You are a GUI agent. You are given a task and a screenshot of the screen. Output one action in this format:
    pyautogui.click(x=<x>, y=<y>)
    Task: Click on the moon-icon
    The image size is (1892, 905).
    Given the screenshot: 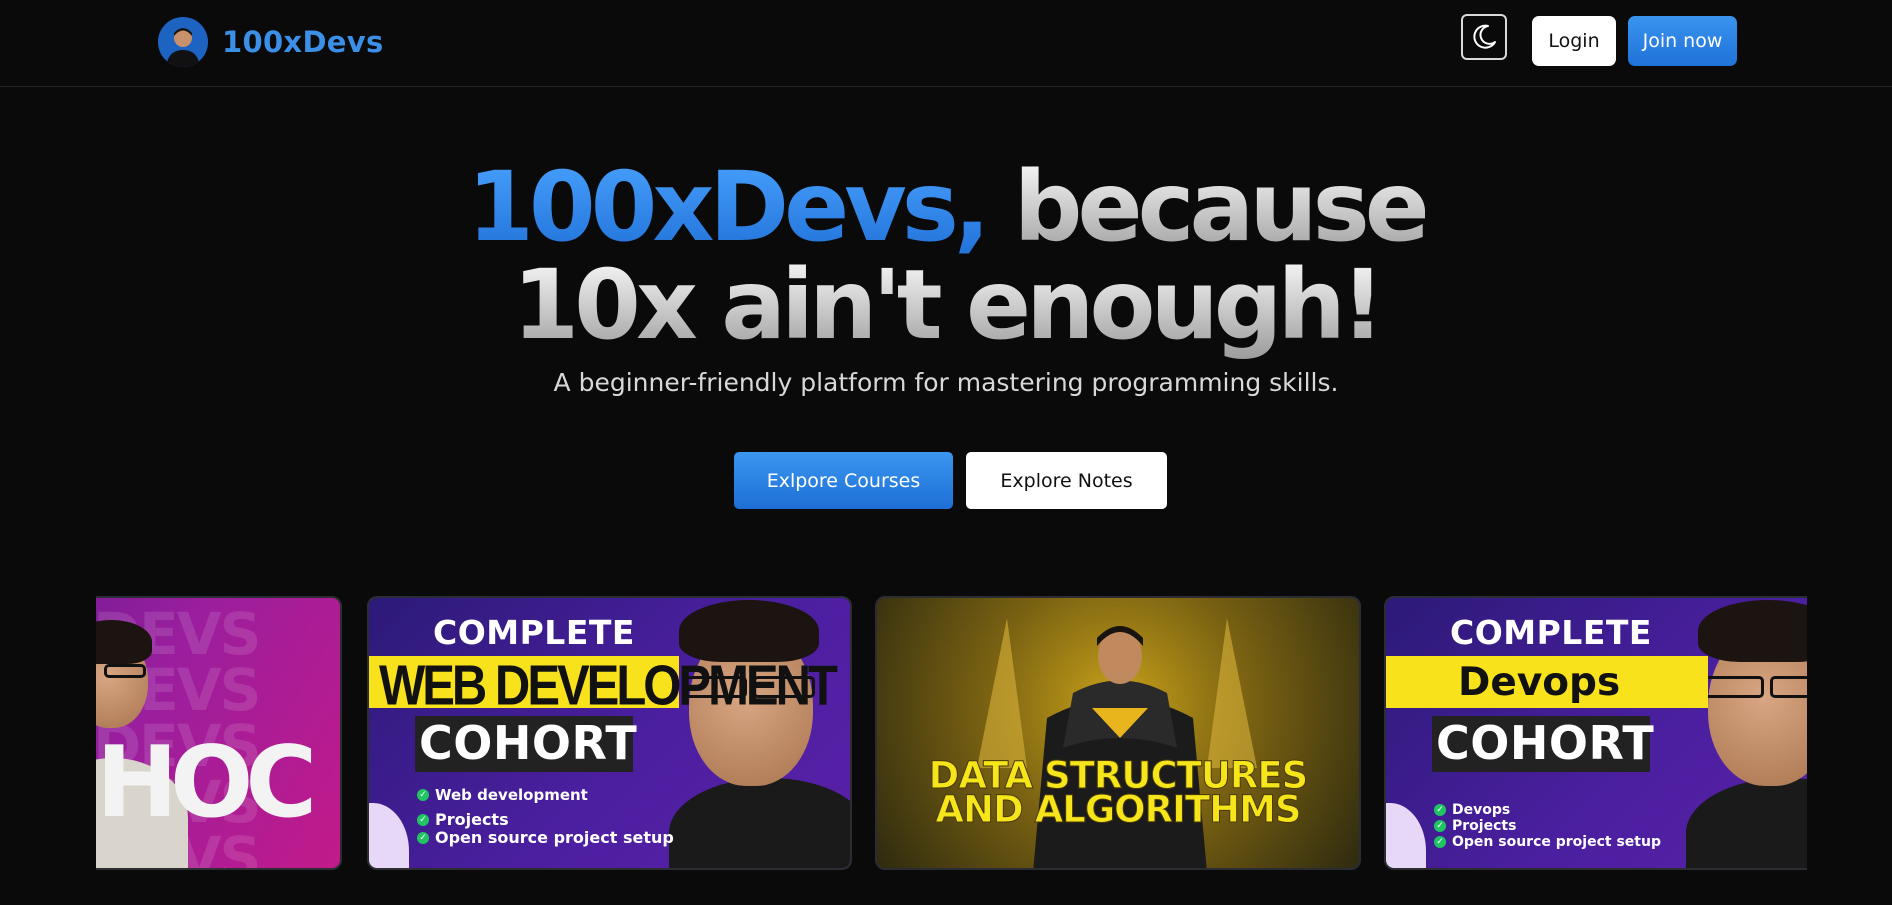 What is the action you would take?
    pyautogui.click(x=1484, y=36)
    